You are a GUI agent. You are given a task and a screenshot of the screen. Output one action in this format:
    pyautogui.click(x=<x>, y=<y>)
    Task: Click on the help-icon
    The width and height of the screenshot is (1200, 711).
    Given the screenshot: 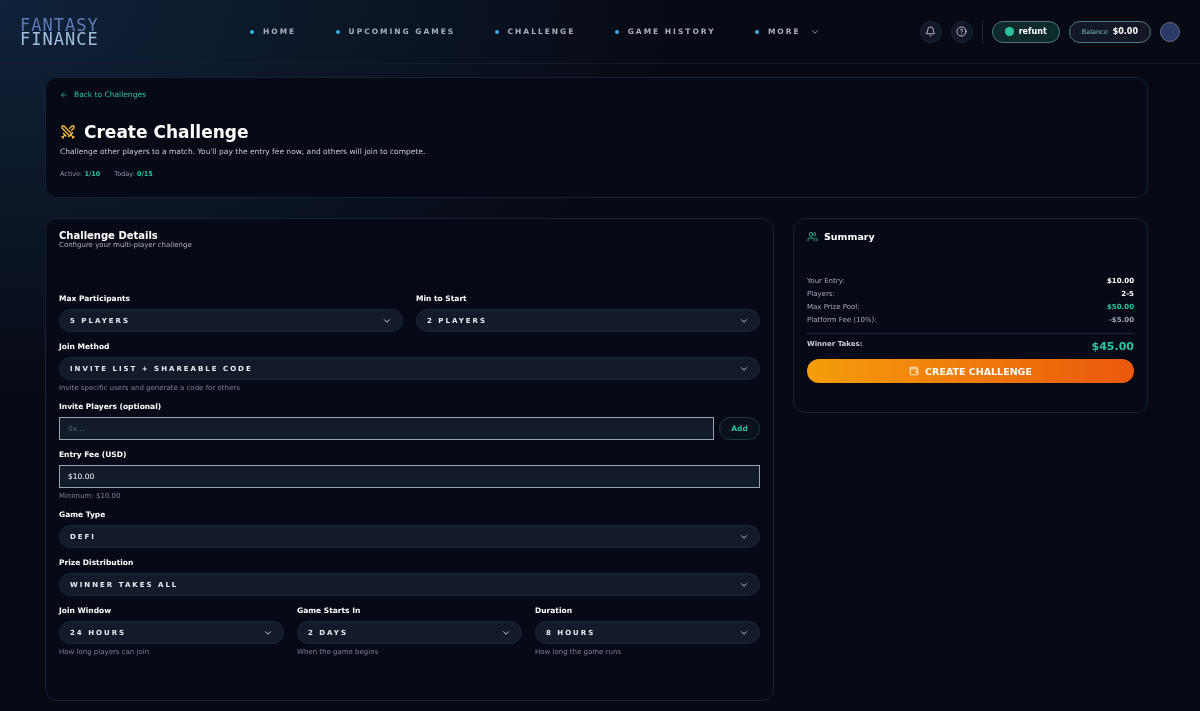 What is the action you would take?
    pyautogui.click(x=962, y=31)
    